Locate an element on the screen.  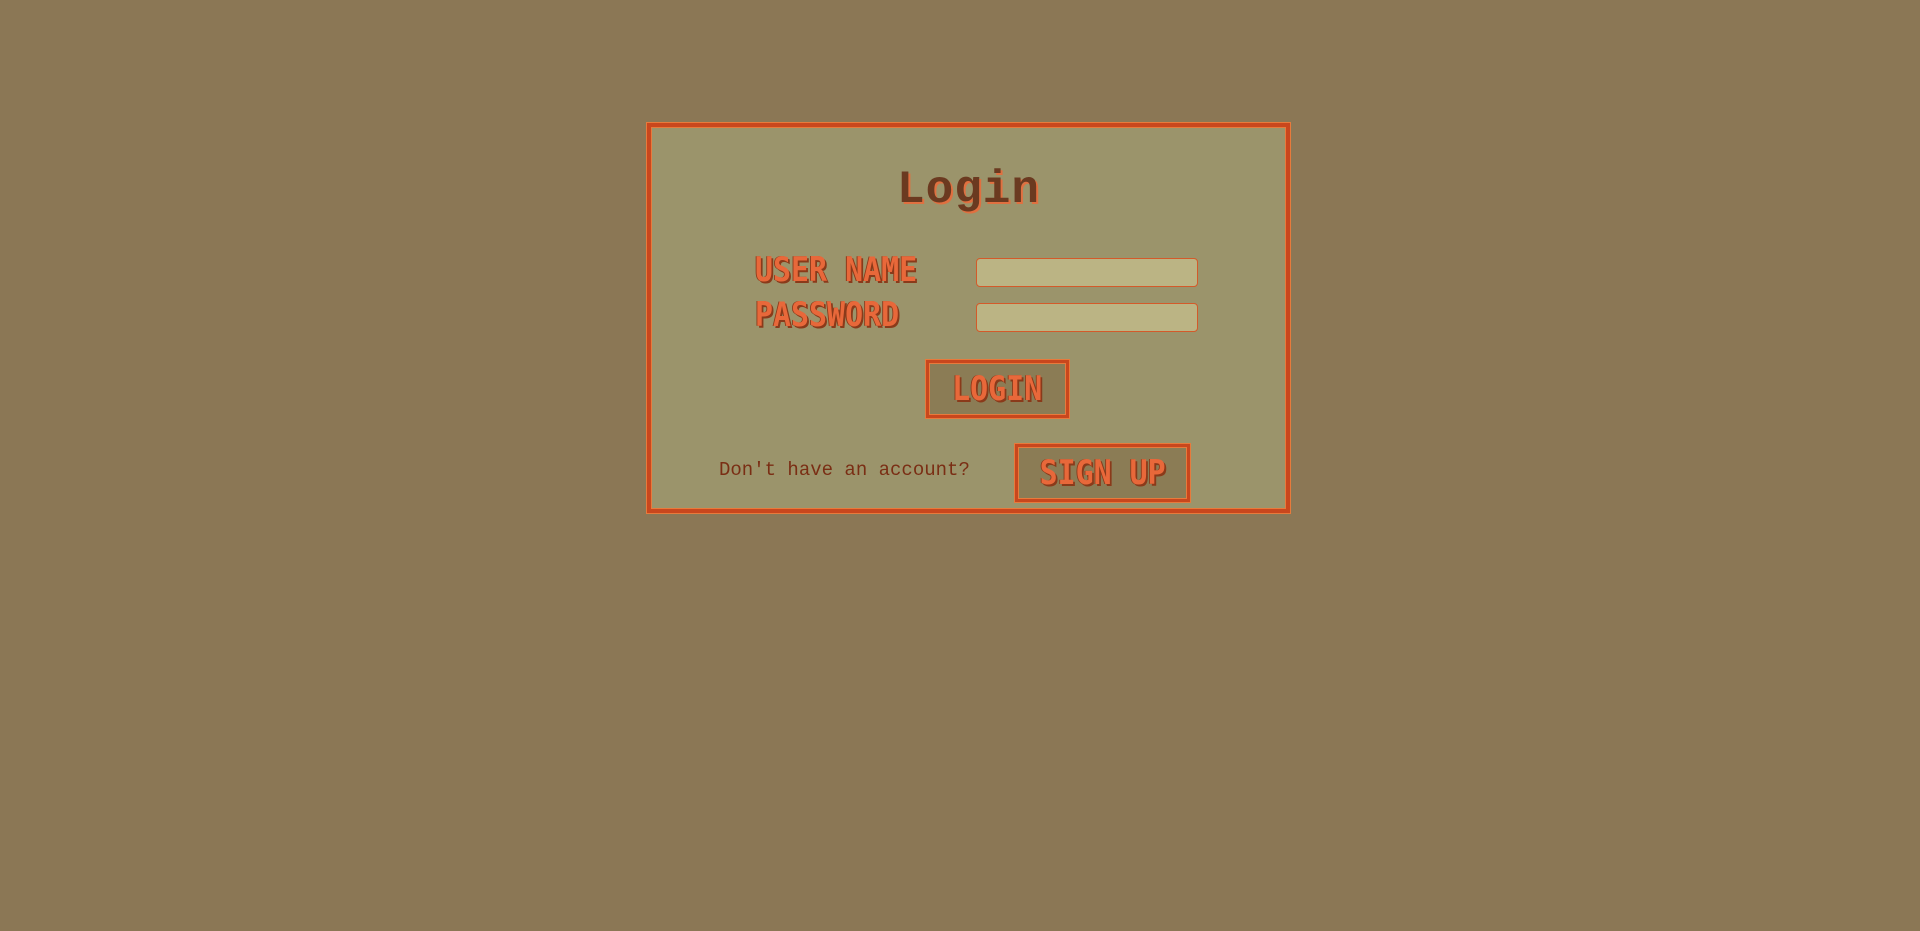
page-title: Login is located at coordinates (968, 190).